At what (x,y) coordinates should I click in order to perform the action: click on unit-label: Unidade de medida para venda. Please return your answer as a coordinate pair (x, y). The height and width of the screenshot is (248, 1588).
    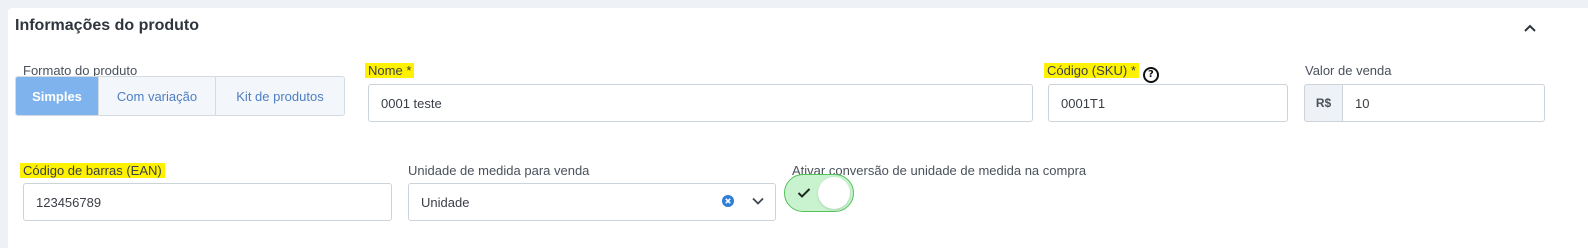
    Looking at the image, I should click on (499, 170).